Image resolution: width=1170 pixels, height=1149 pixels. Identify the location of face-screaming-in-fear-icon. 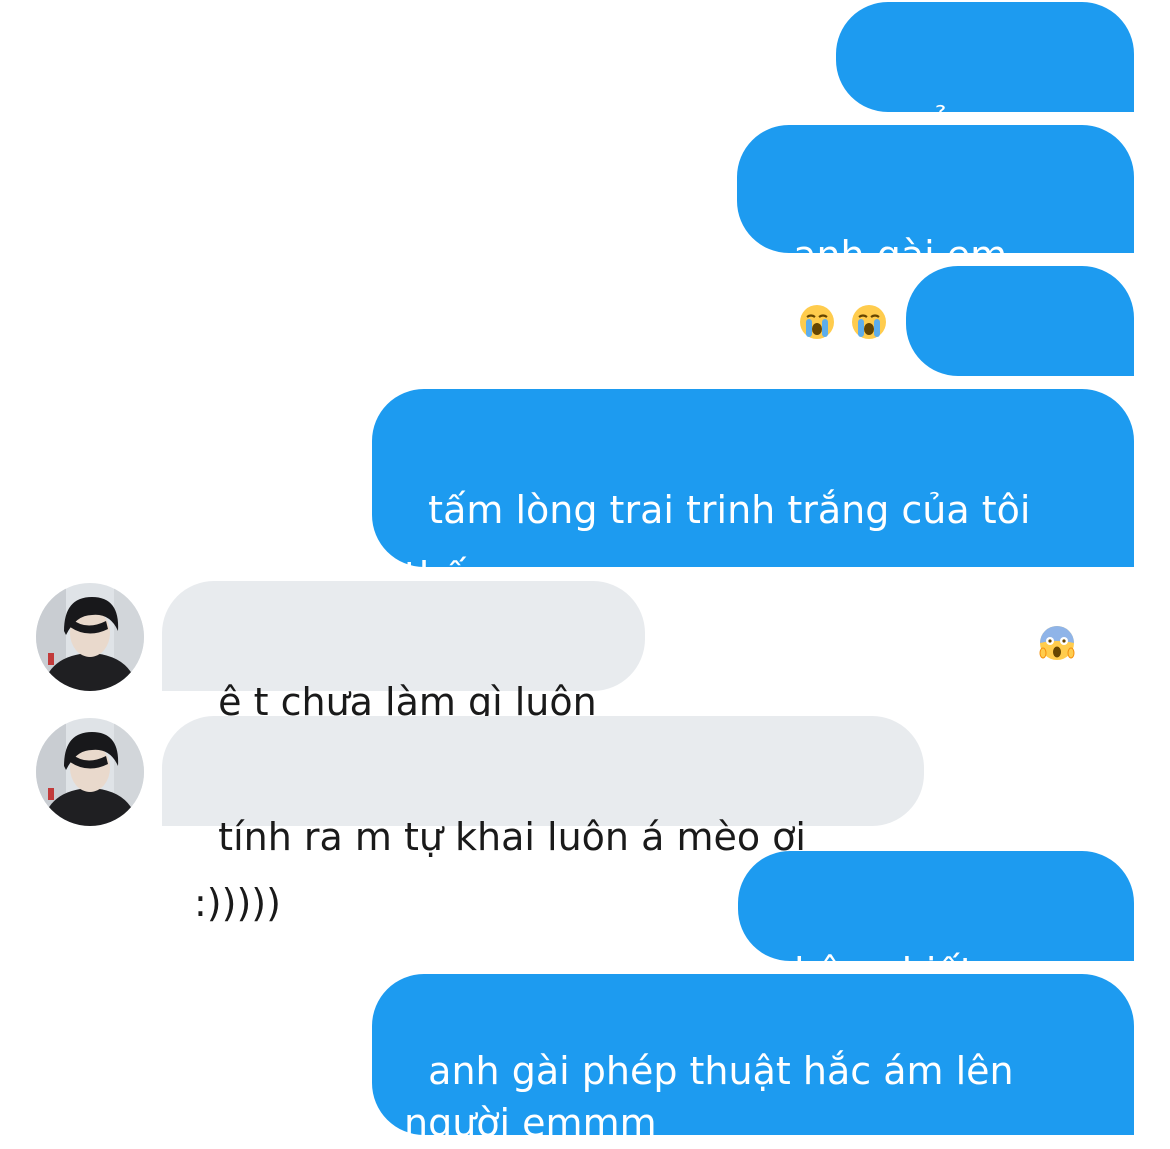
(1057, 643).